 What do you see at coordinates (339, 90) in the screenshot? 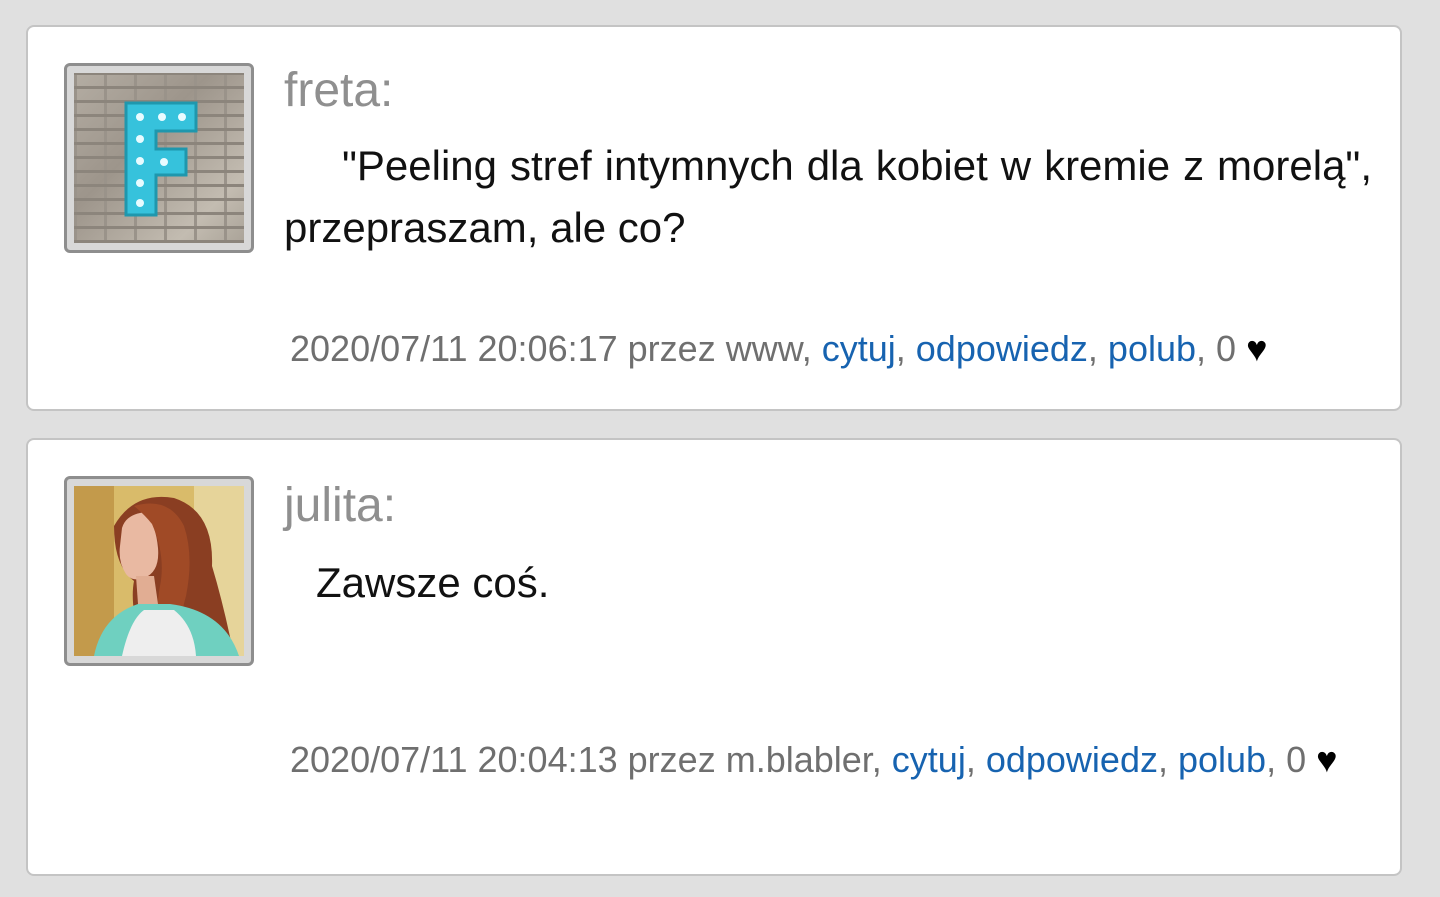
I see `comment-author: freta:` at bounding box center [339, 90].